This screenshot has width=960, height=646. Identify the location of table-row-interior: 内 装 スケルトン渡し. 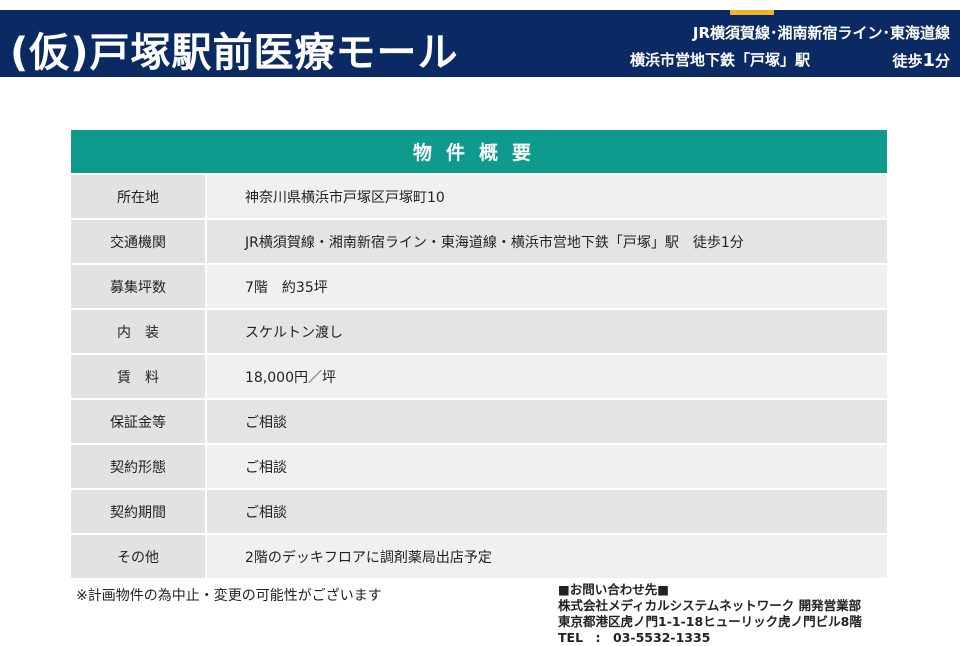
(479, 331).